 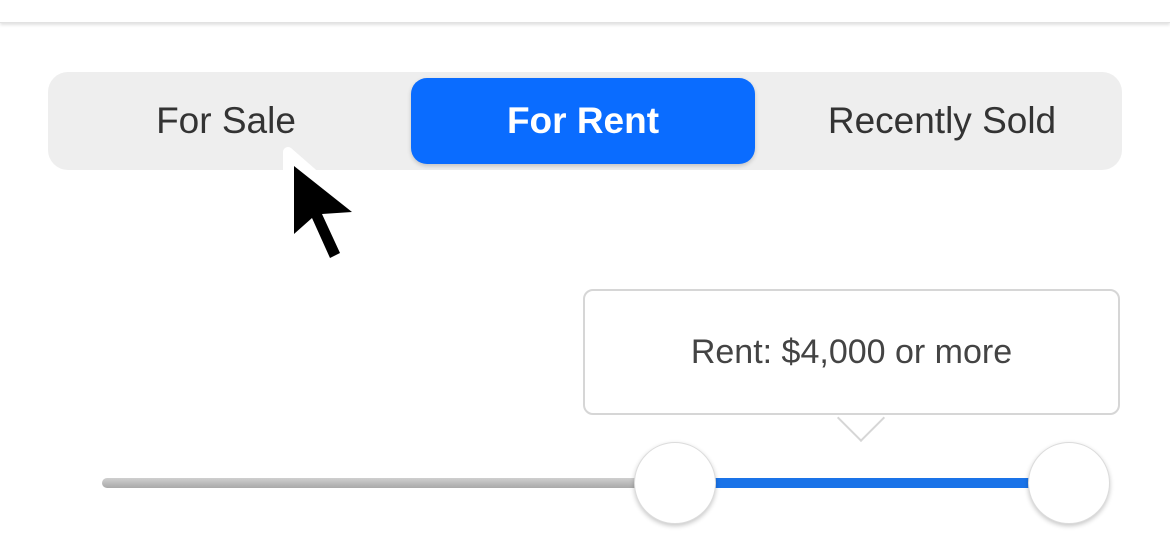 I want to click on price-slider-selected-range, so click(x=872, y=483).